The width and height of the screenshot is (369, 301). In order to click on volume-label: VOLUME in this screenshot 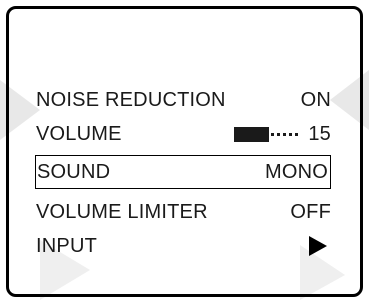, I will do `click(79, 134)`.